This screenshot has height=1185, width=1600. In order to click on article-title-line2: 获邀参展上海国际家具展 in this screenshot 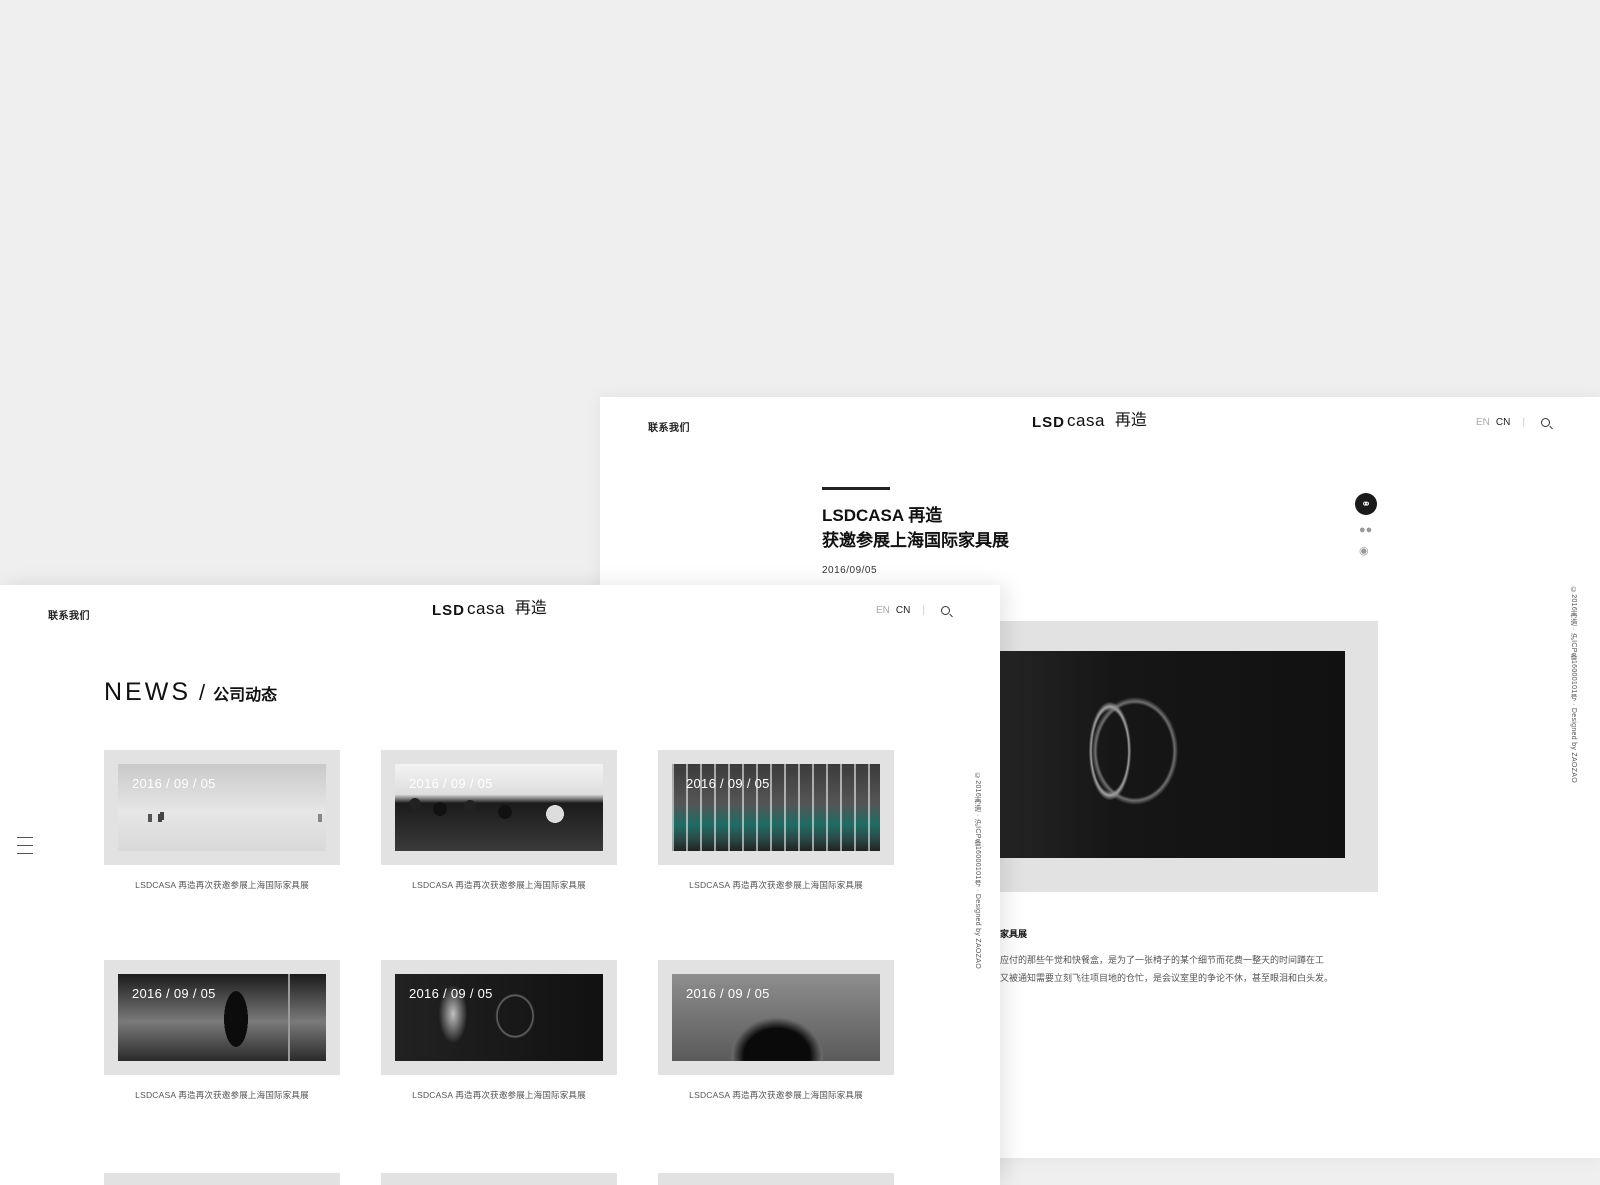, I will do `click(915, 540)`.